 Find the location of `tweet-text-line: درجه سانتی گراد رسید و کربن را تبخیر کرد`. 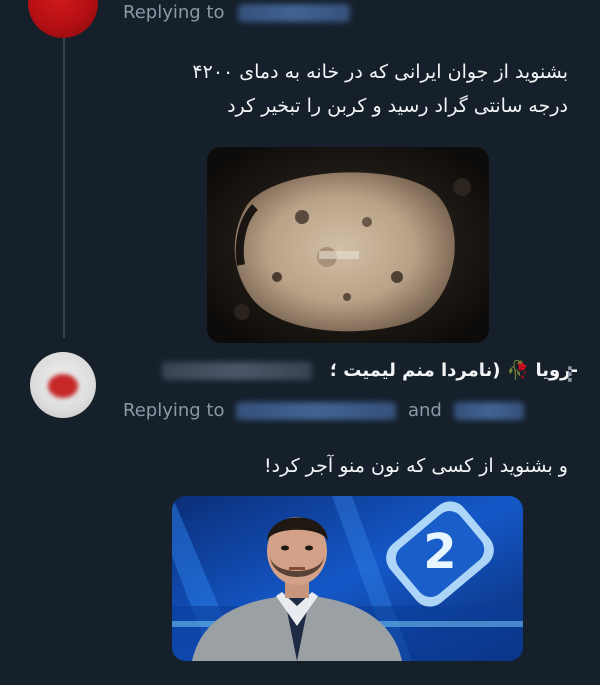

tweet-text-line: درجه سانتی گراد رسید و کربن را تبخیر کرد is located at coordinates (397, 106).